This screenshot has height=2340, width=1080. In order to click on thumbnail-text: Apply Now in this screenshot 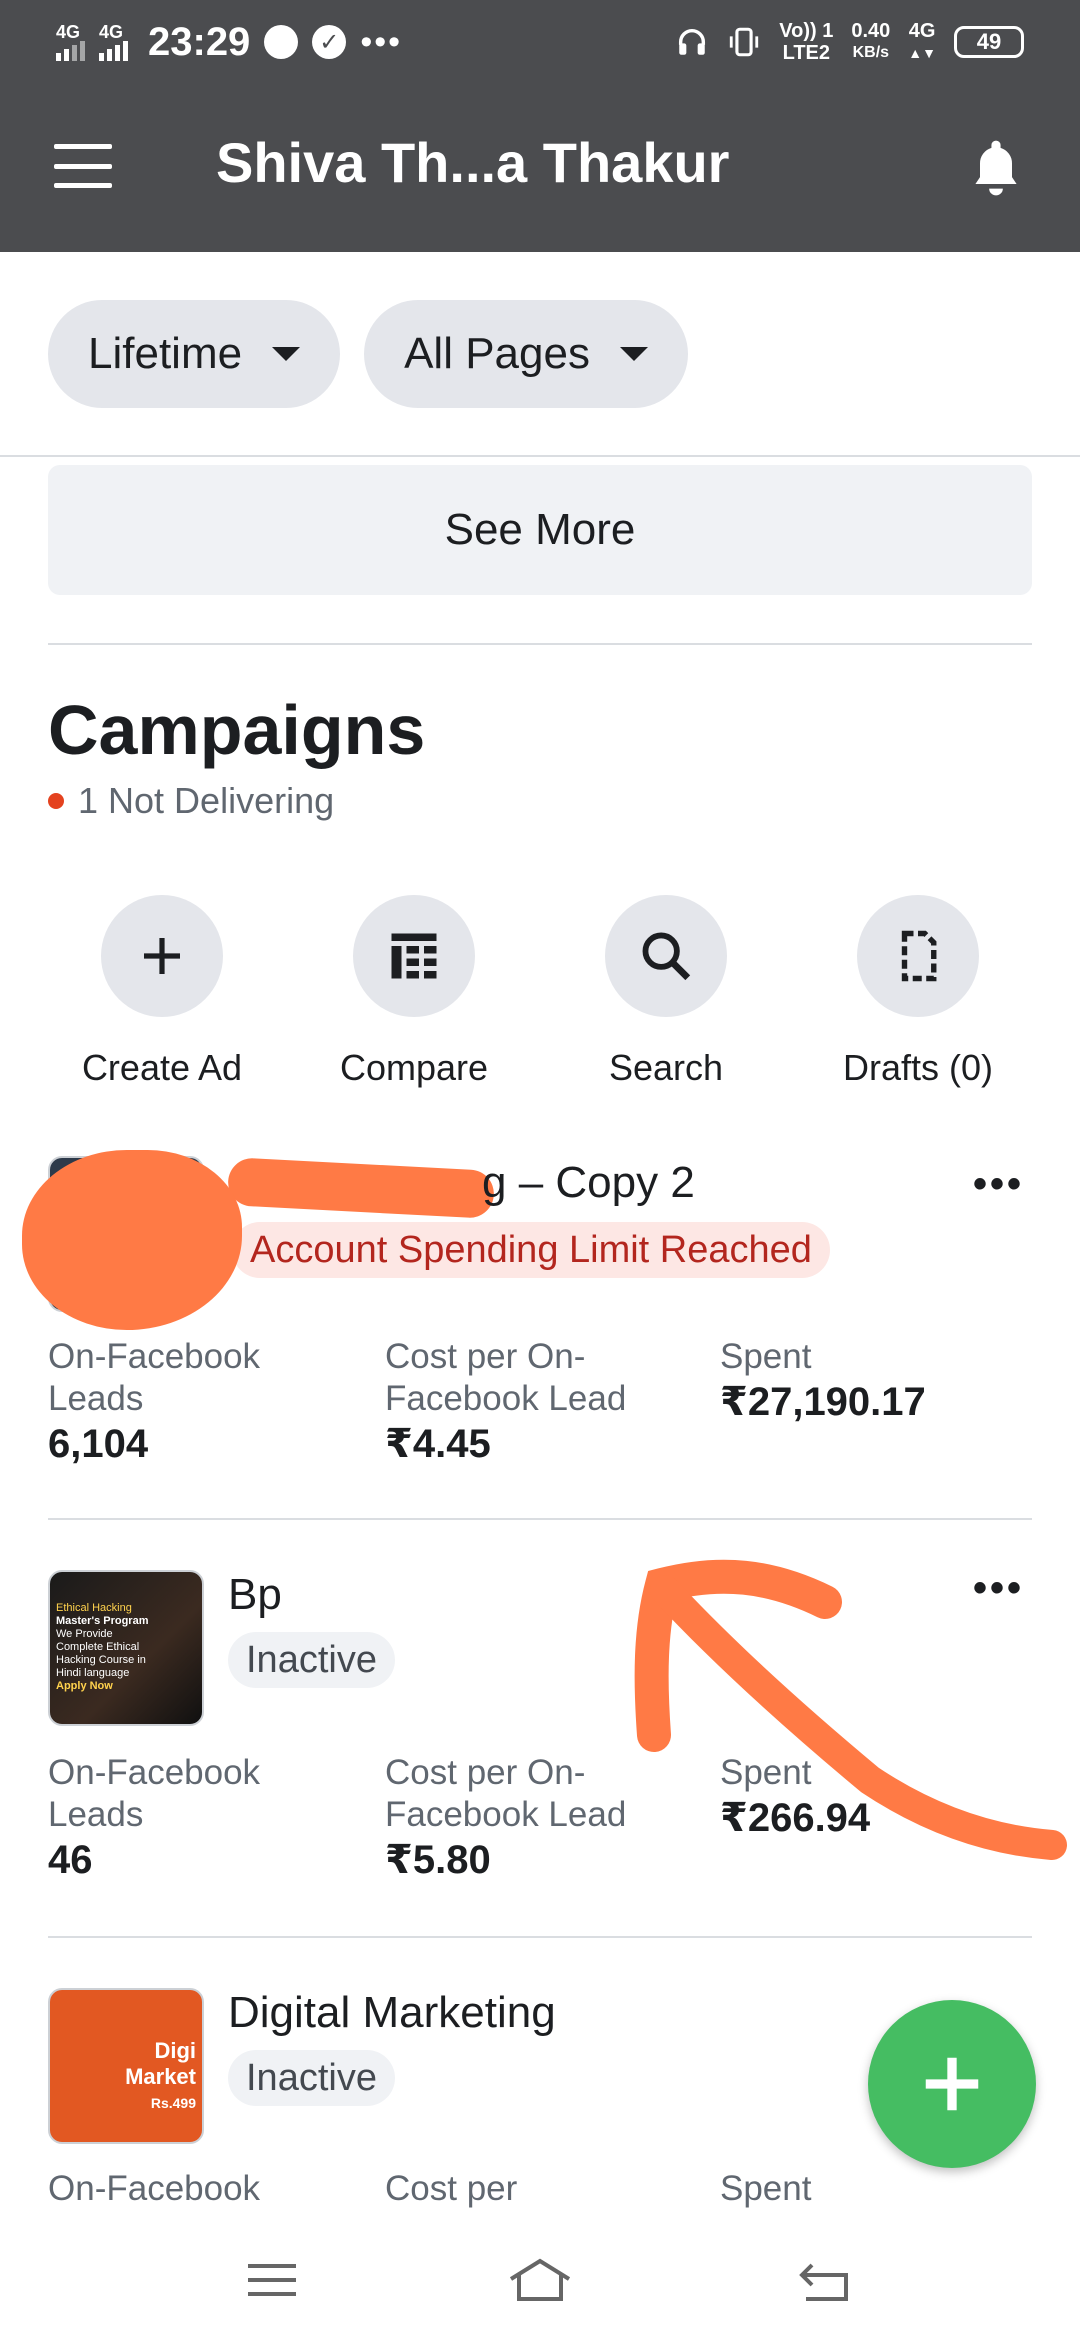, I will do `click(84, 1686)`.